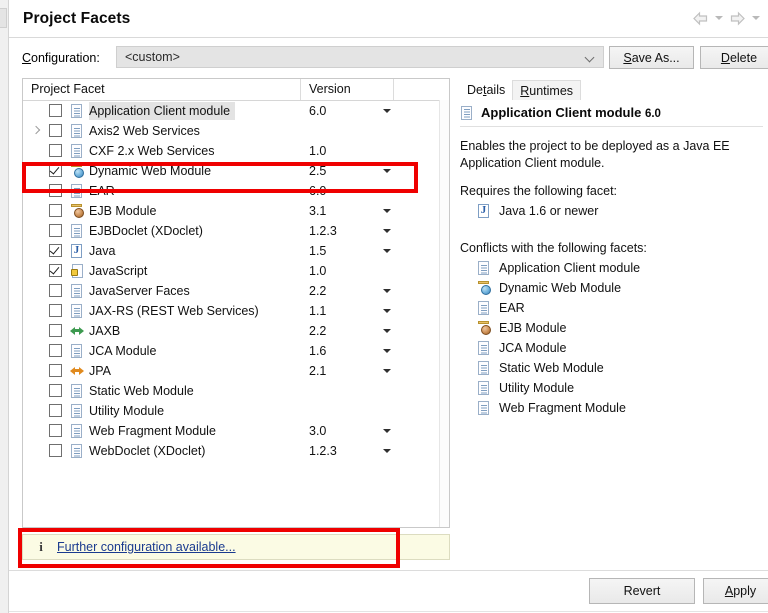 Image resolution: width=768 pixels, height=613 pixels. Describe the element at coordinates (236, 271) in the screenshot. I see `table-row: JavaScript 1.0` at that location.